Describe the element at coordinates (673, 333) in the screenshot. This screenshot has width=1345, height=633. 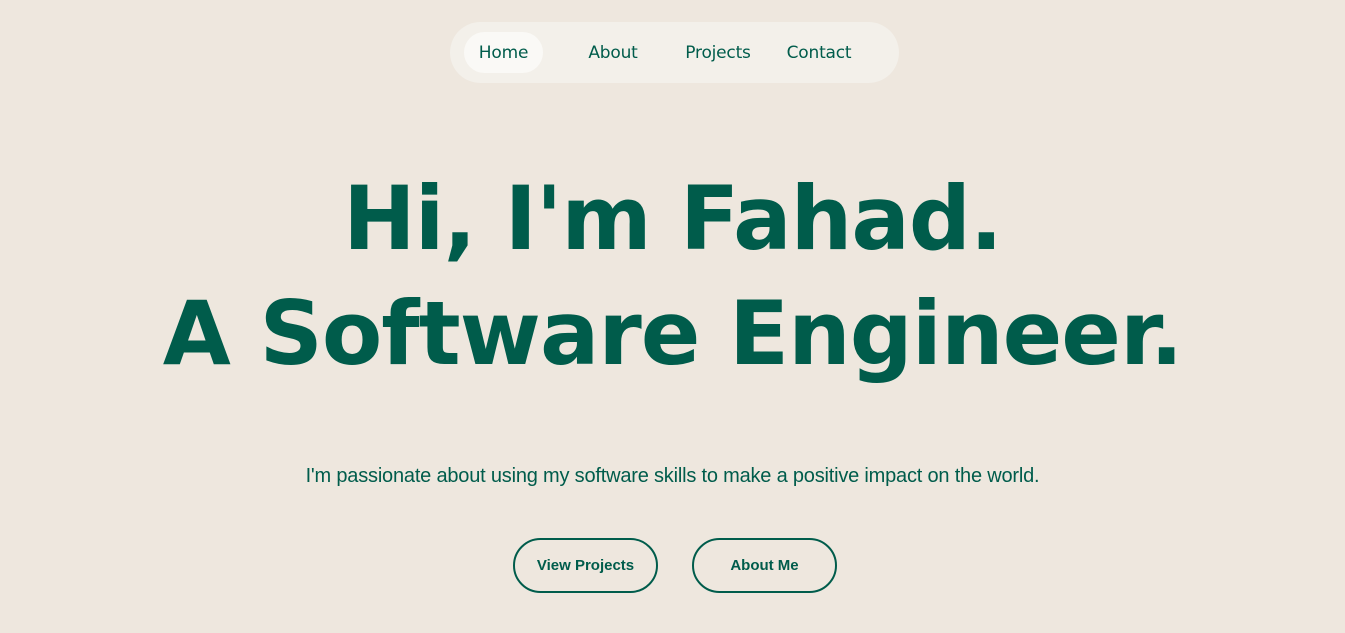
I see `hero-role: A Software Engineer.` at that location.